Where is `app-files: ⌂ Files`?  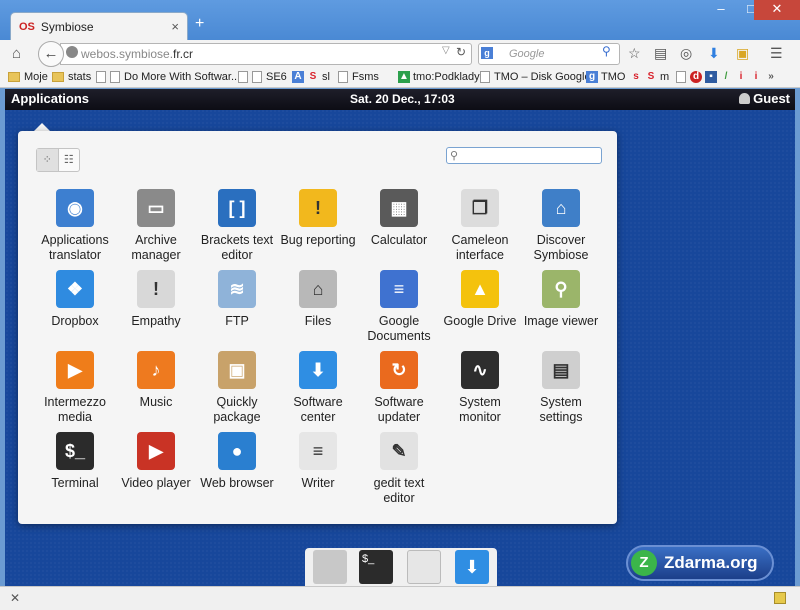
app-files: ⌂ Files is located at coordinates (318, 299).